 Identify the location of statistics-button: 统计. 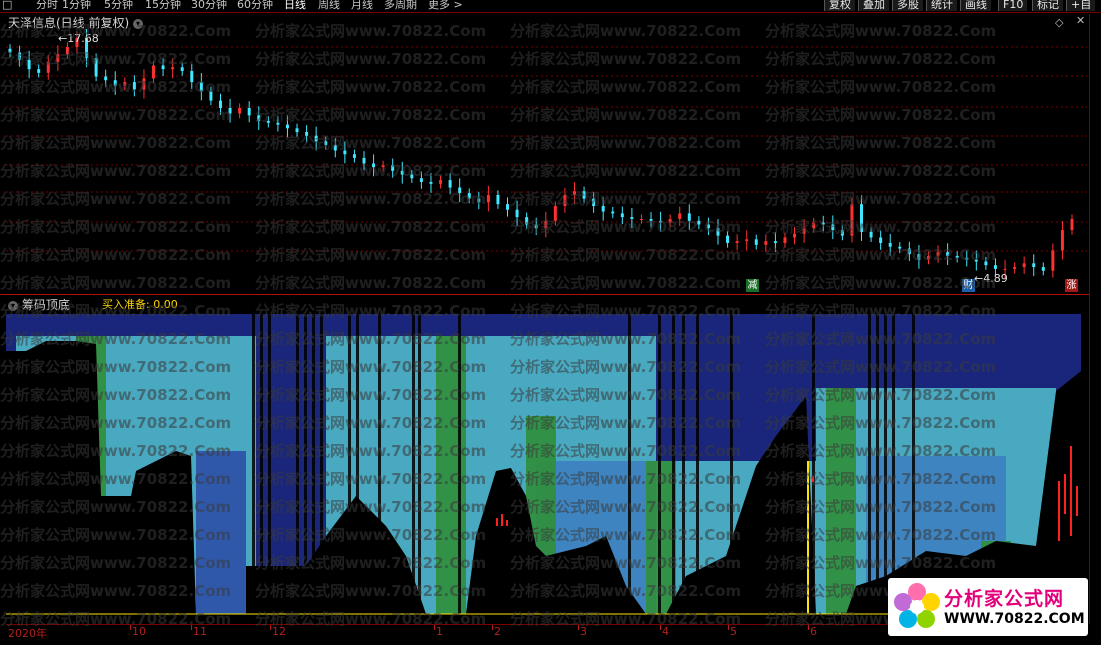
(941, 5).